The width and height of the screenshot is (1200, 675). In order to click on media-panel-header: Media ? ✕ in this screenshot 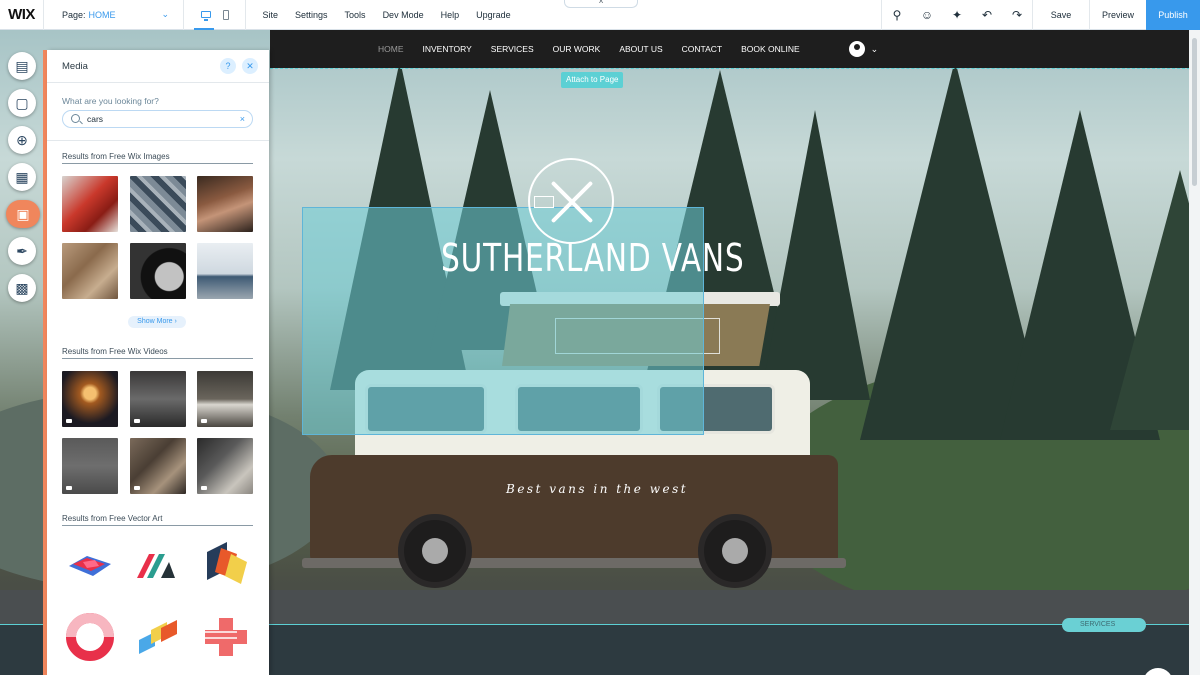, I will do `click(158, 66)`.